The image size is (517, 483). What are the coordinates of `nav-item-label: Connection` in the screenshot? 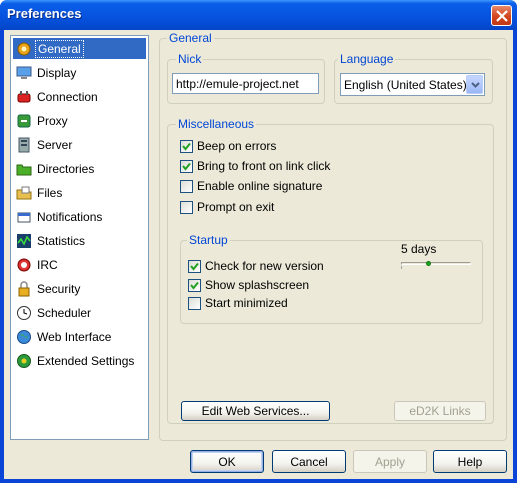 It's located at (67, 96).